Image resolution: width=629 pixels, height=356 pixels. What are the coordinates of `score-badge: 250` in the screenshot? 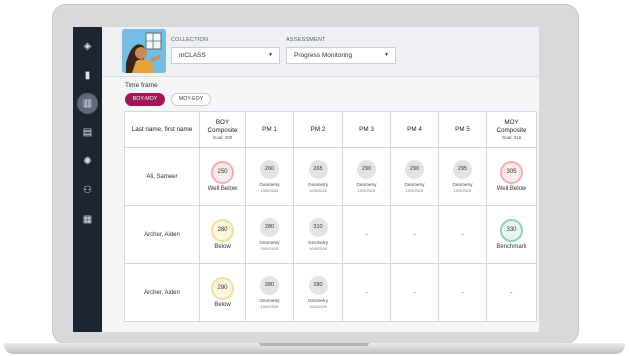 It's located at (222, 172).